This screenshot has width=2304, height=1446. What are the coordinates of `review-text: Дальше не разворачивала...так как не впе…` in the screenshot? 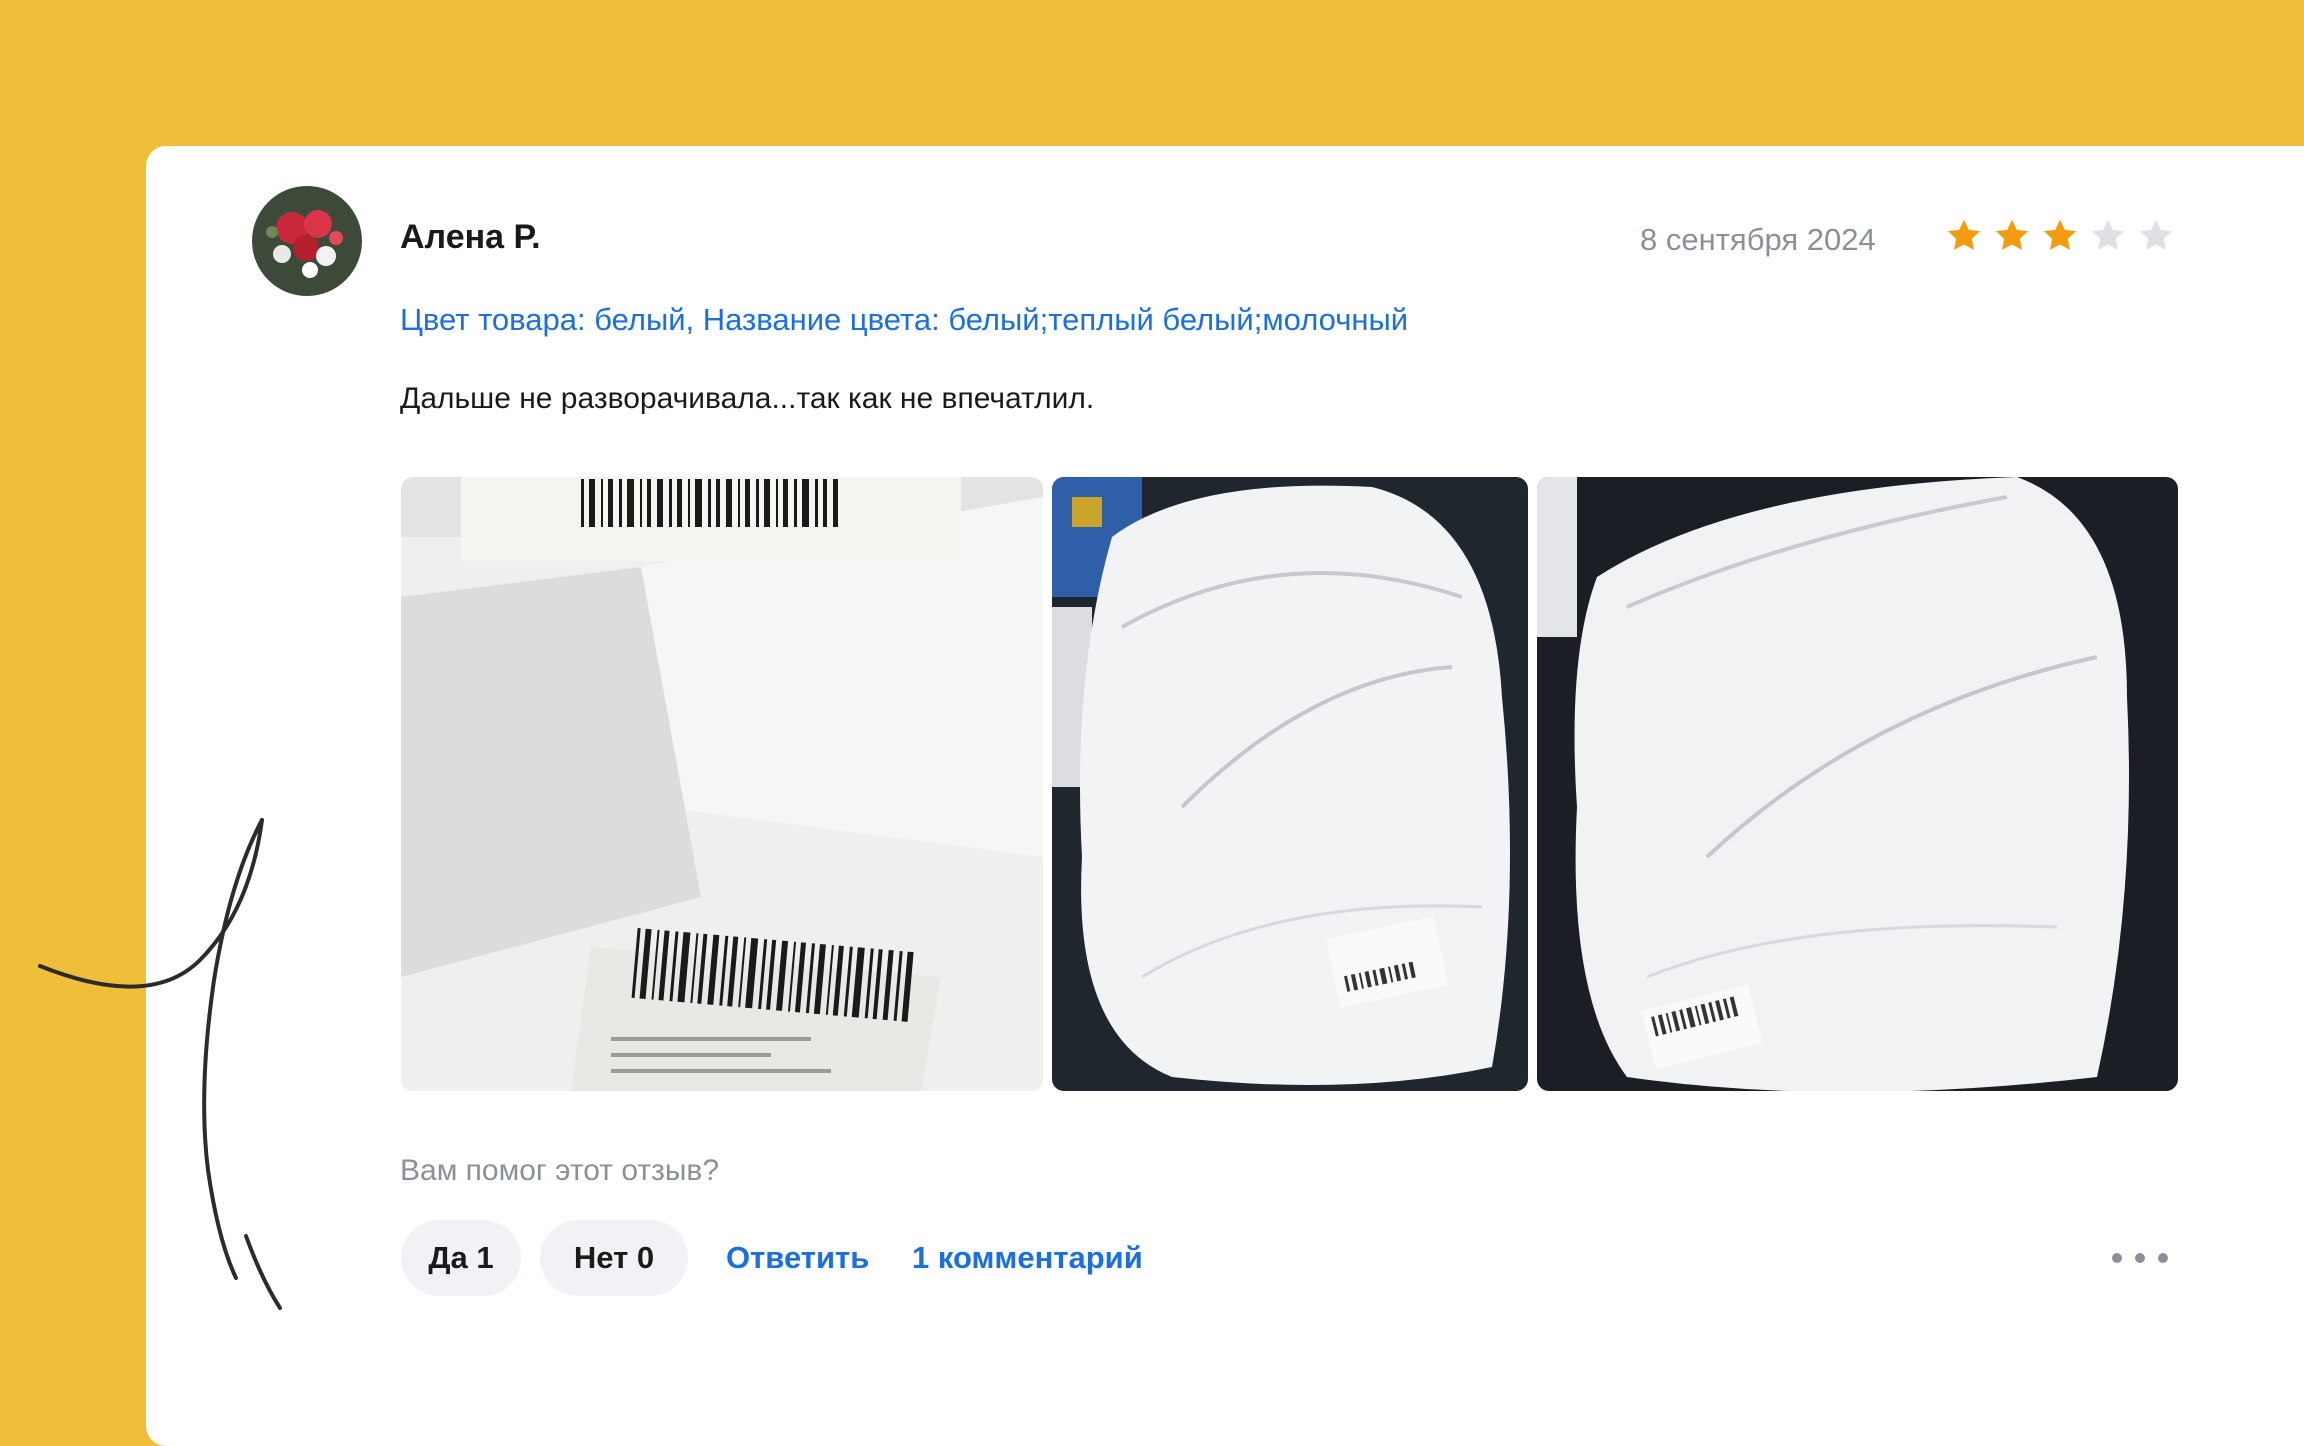 It's located at (747, 398).